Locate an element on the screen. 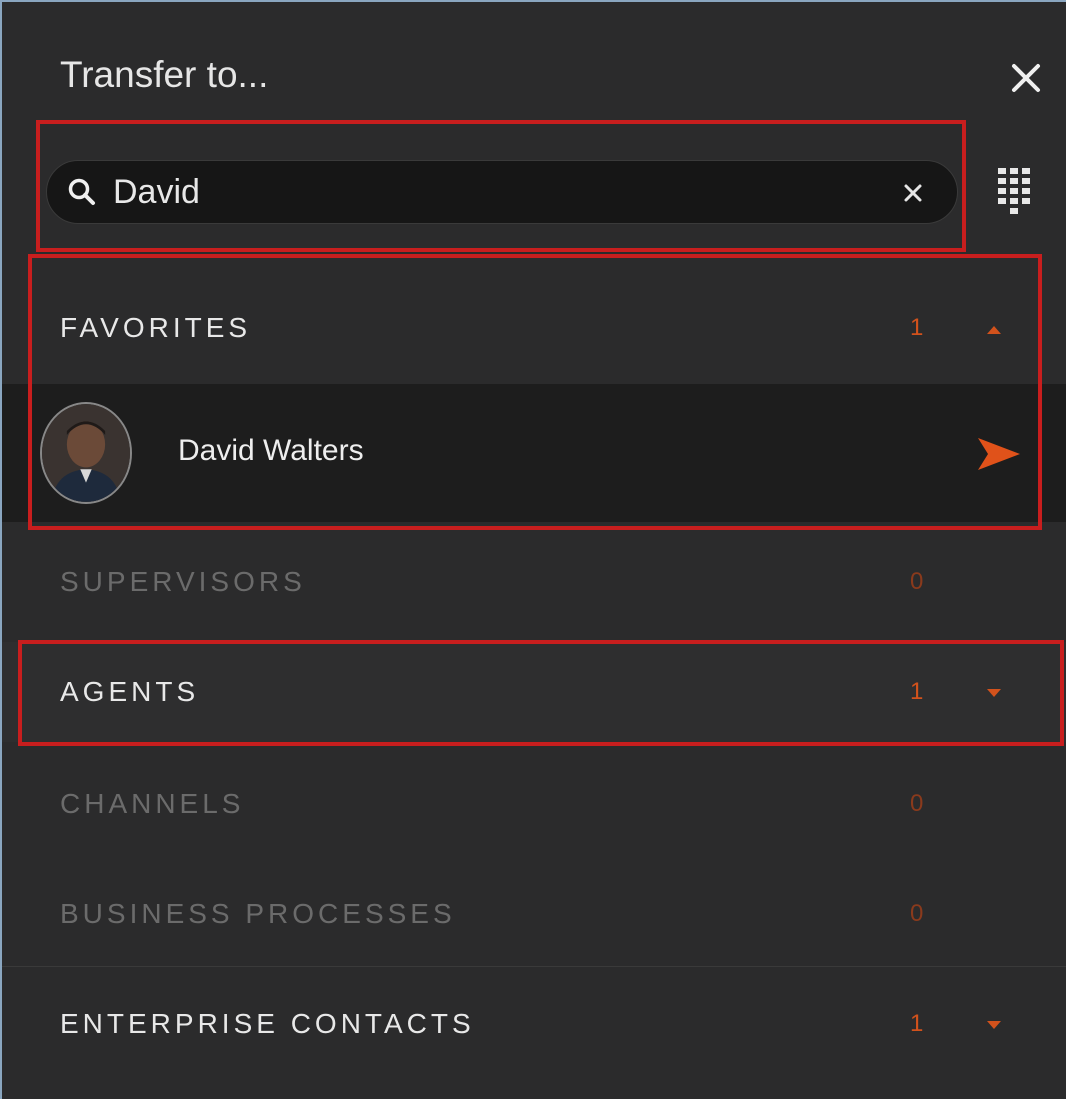 This screenshot has width=1066, height=1099. section-label: SUPERVISORS is located at coordinates (183, 581).